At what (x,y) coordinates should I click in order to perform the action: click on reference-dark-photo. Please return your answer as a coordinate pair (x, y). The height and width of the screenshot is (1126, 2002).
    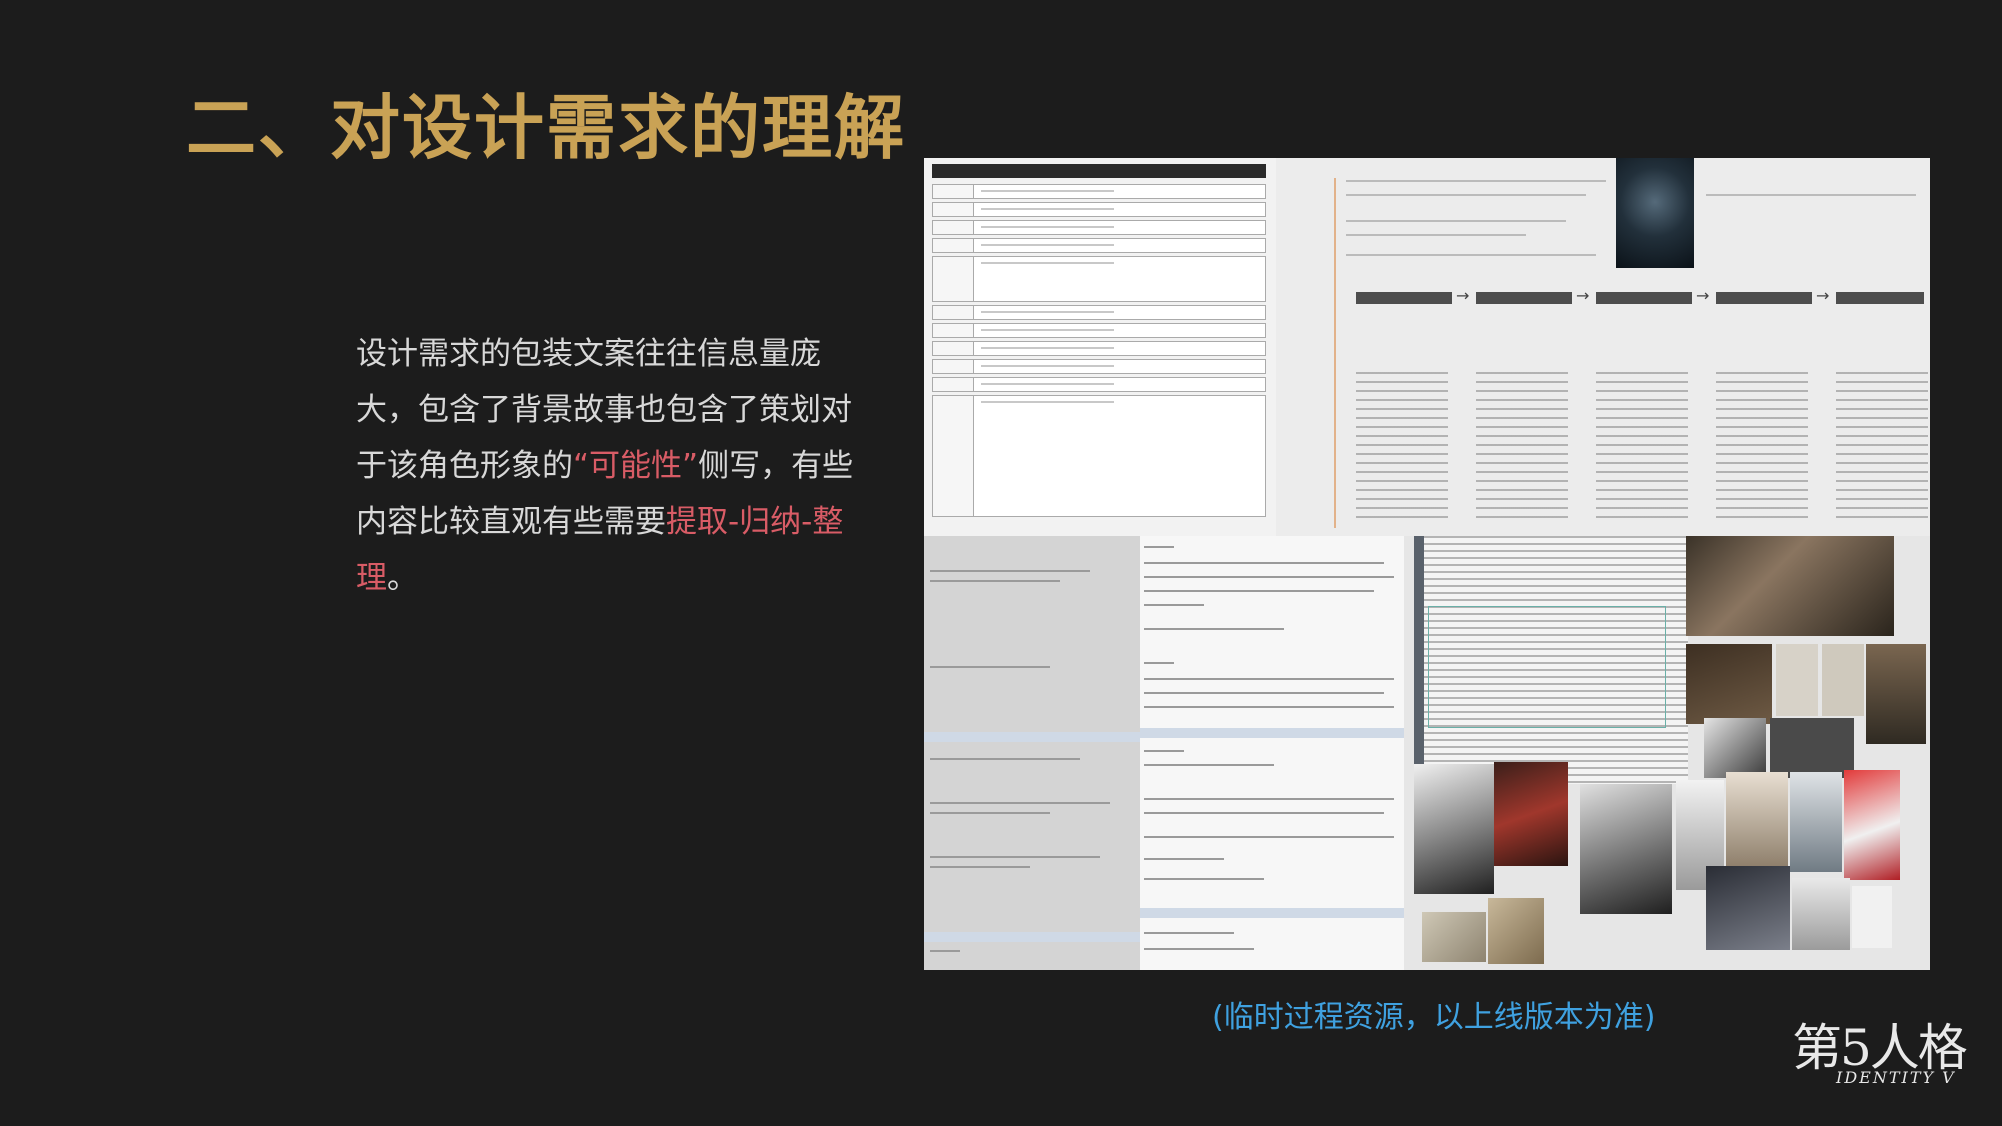
    Looking at the image, I should click on (1812, 748).